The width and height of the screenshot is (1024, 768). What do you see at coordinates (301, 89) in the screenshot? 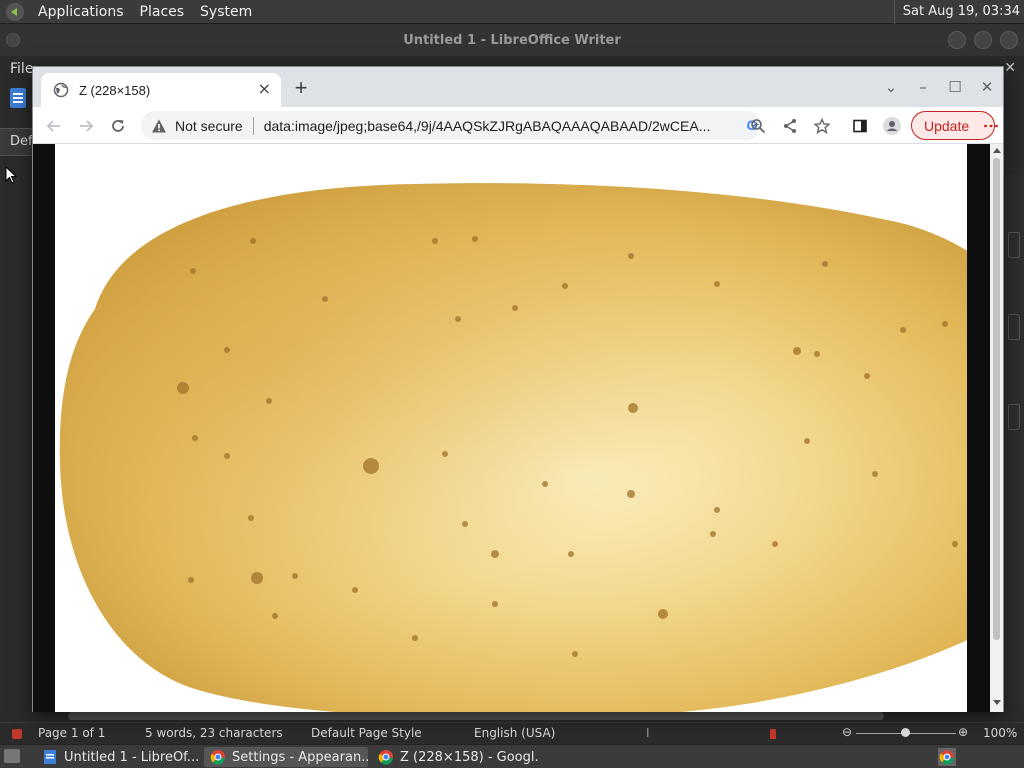
I see `new-tab-button: +` at bounding box center [301, 89].